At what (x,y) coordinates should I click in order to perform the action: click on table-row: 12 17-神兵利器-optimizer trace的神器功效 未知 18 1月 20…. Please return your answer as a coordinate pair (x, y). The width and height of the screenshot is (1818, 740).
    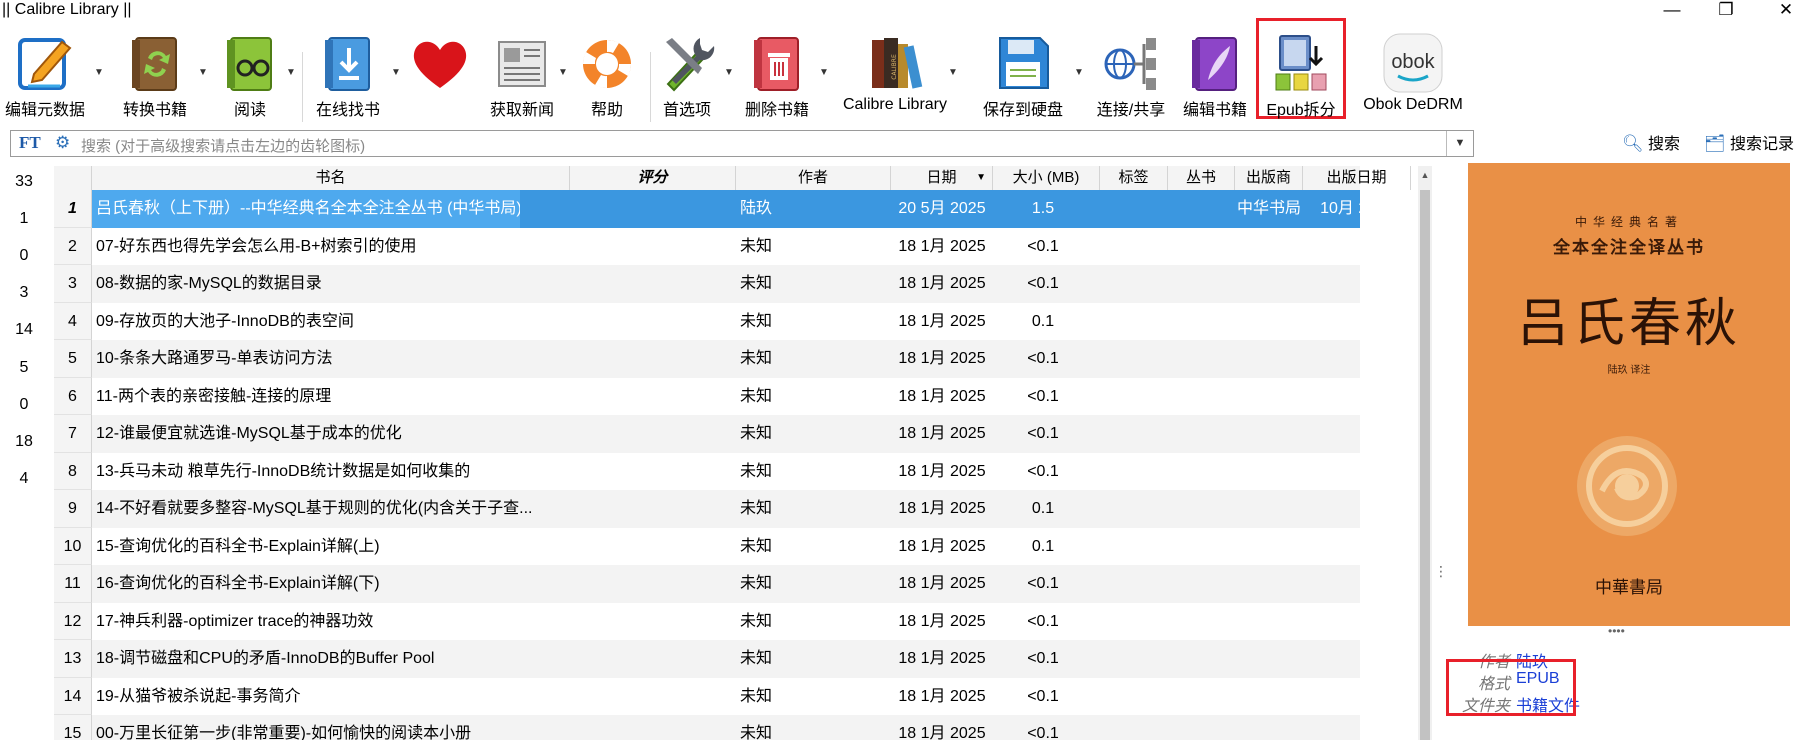
    Looking at the image, I should click on (707, 621).